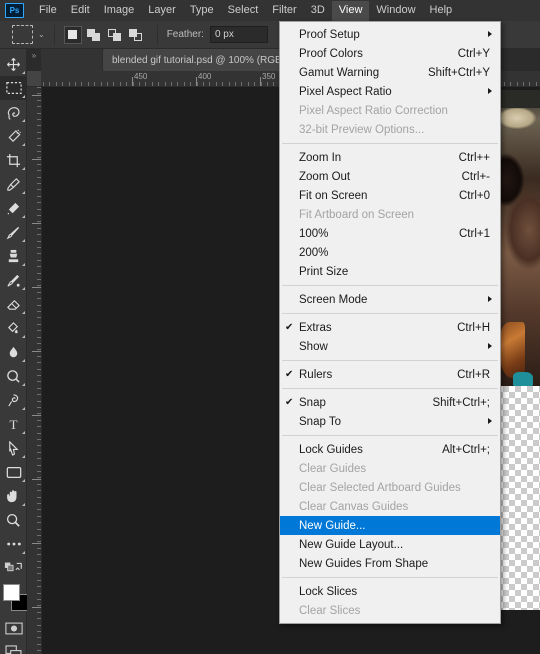 The image size is (540, 654). Describe the element at coordinates (54, 34) in the screenshot. I see `divider` at that location.